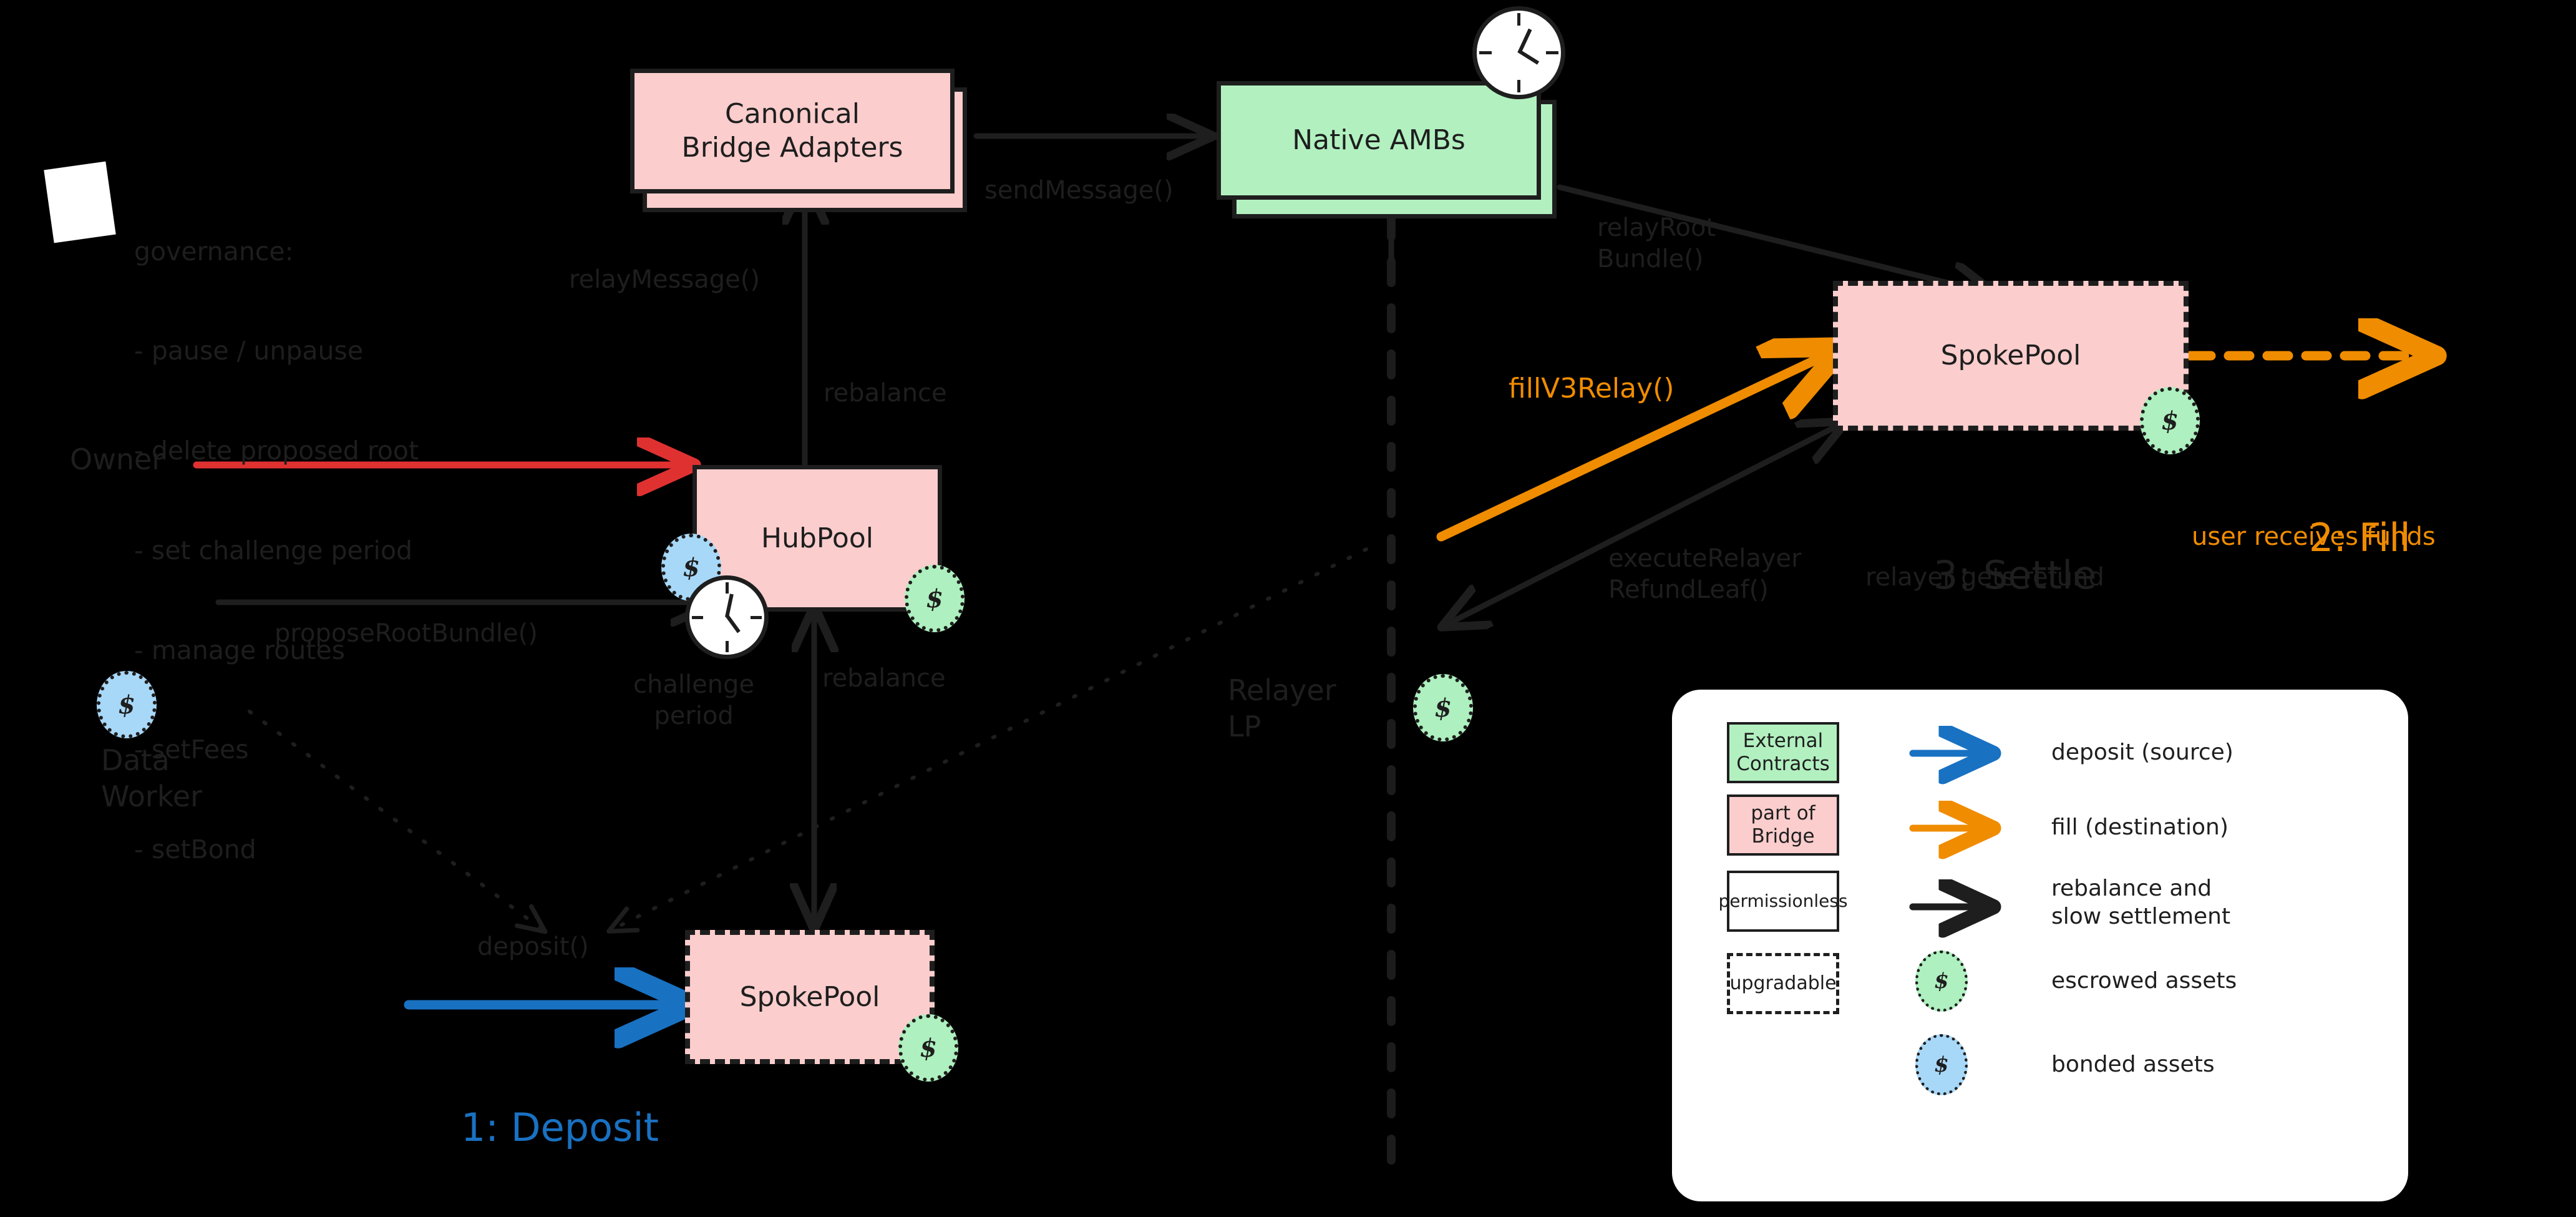  What do you see at coordinates (2142, 753) in the screenshot?
I see `legend-key-deposit: deposit (source)` at bounding box center [2142, 753].